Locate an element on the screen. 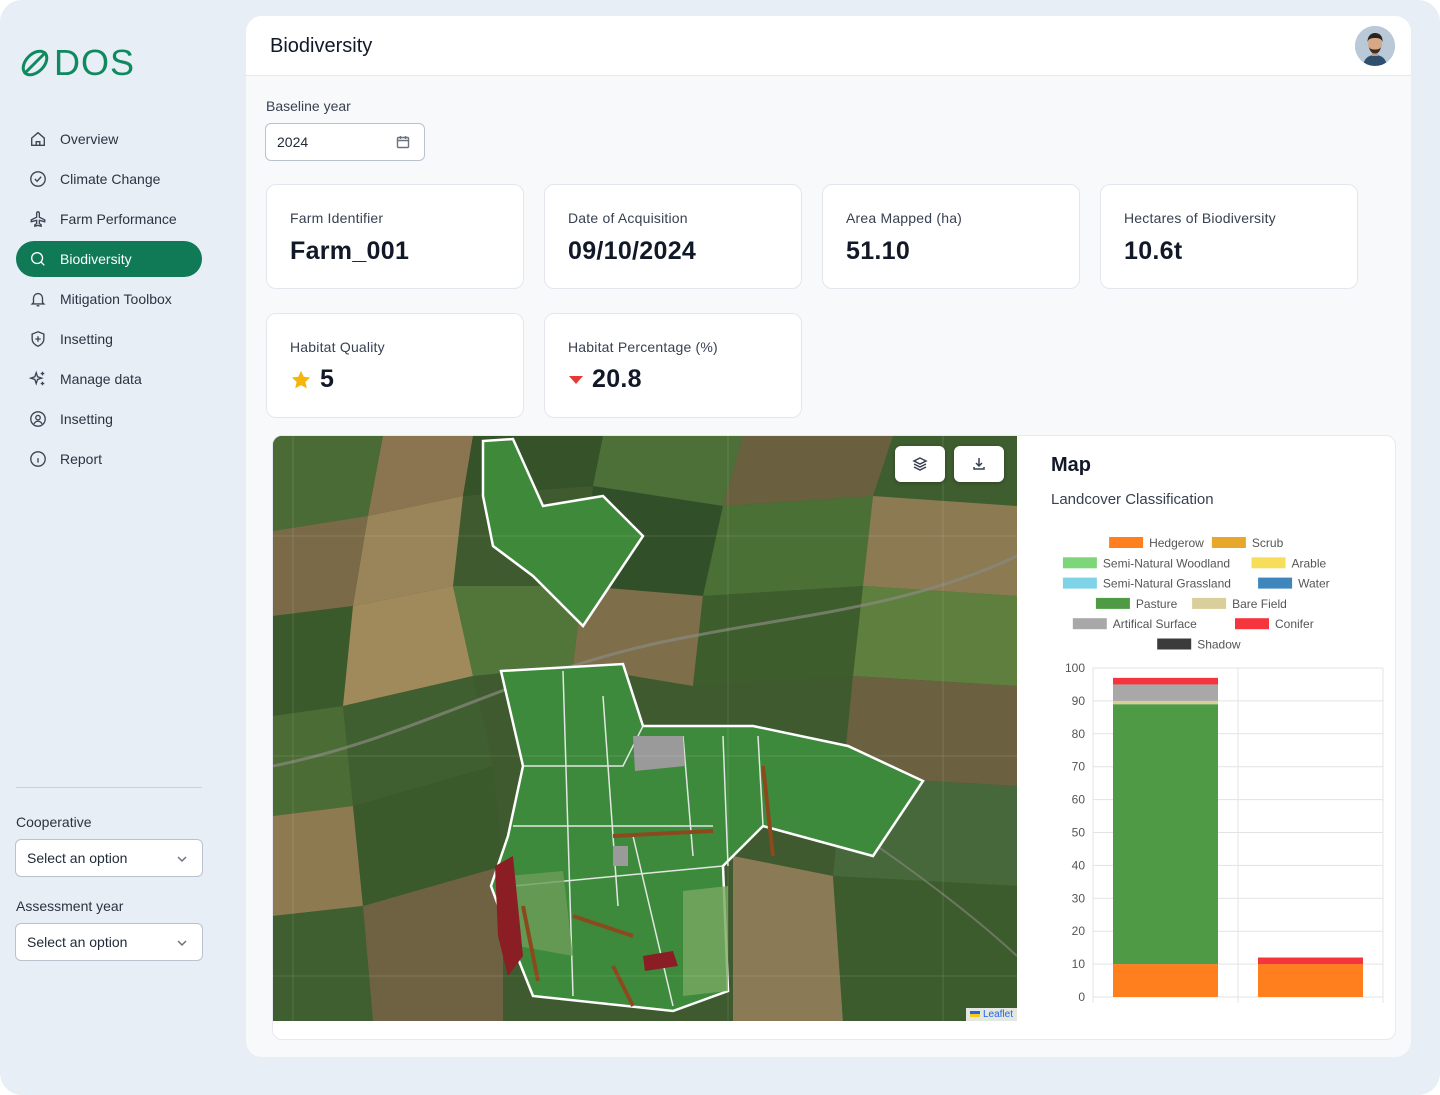 This screenshot has width=1440, height=1095. habitat-quality-value: 5 is located at coordinates (327, 379).